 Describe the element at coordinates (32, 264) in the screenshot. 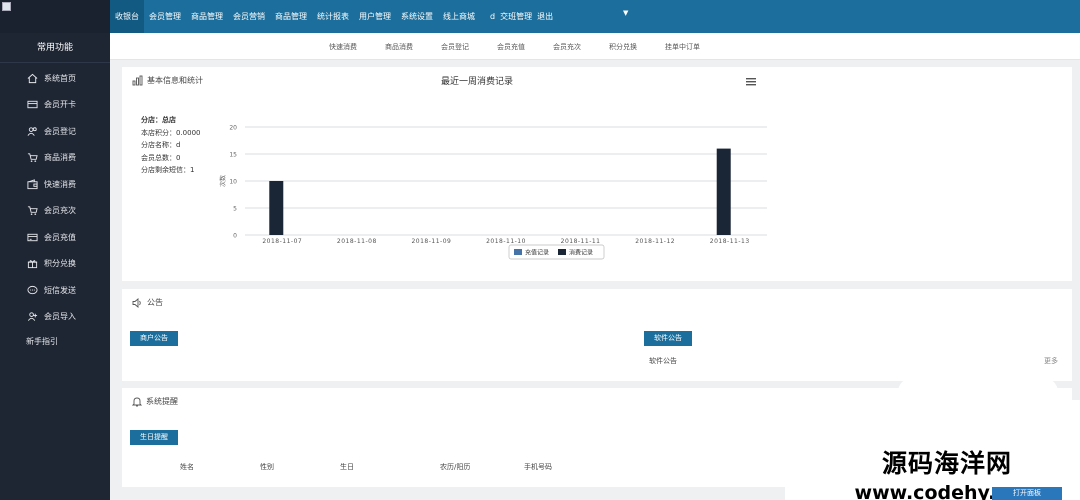

I see `gift-icon` at that location.